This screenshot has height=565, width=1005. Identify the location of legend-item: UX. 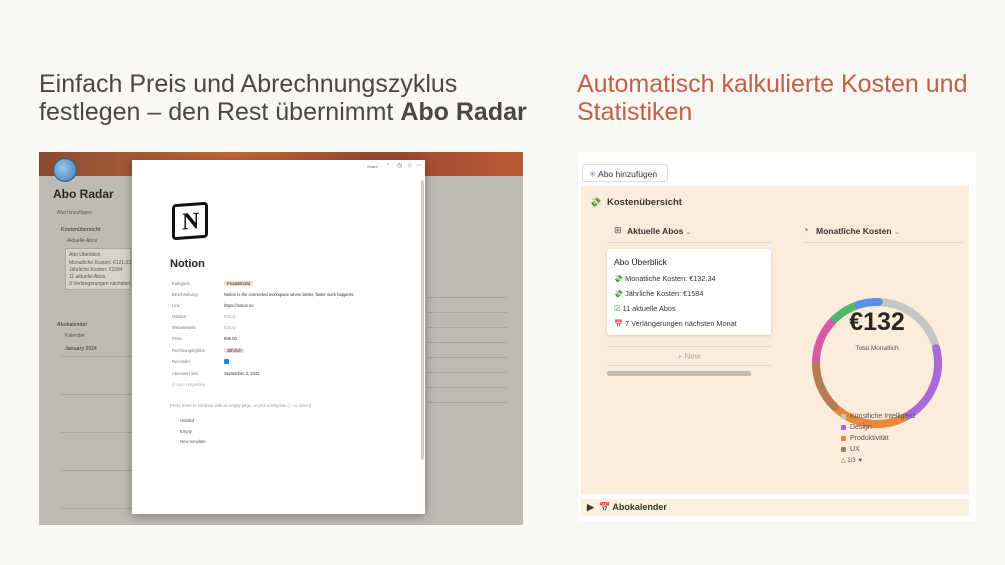
(850, 449).